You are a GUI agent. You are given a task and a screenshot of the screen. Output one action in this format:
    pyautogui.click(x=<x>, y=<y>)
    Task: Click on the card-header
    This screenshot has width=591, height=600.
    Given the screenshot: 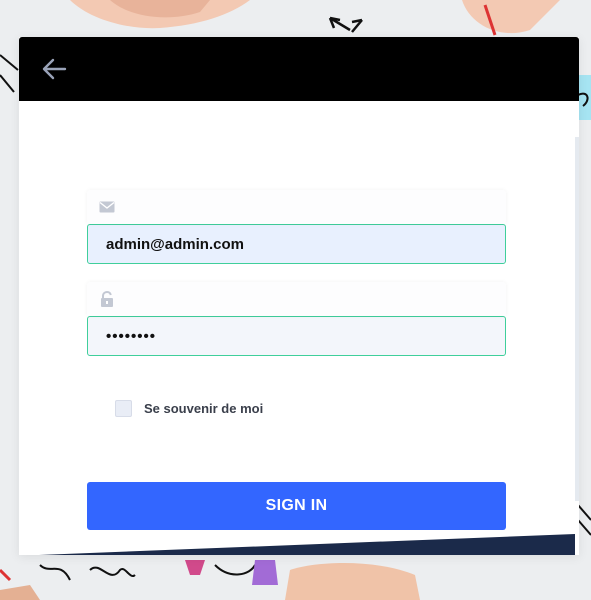 What is the action you would take?
    pyautogui.click(x=299, y=69)
    